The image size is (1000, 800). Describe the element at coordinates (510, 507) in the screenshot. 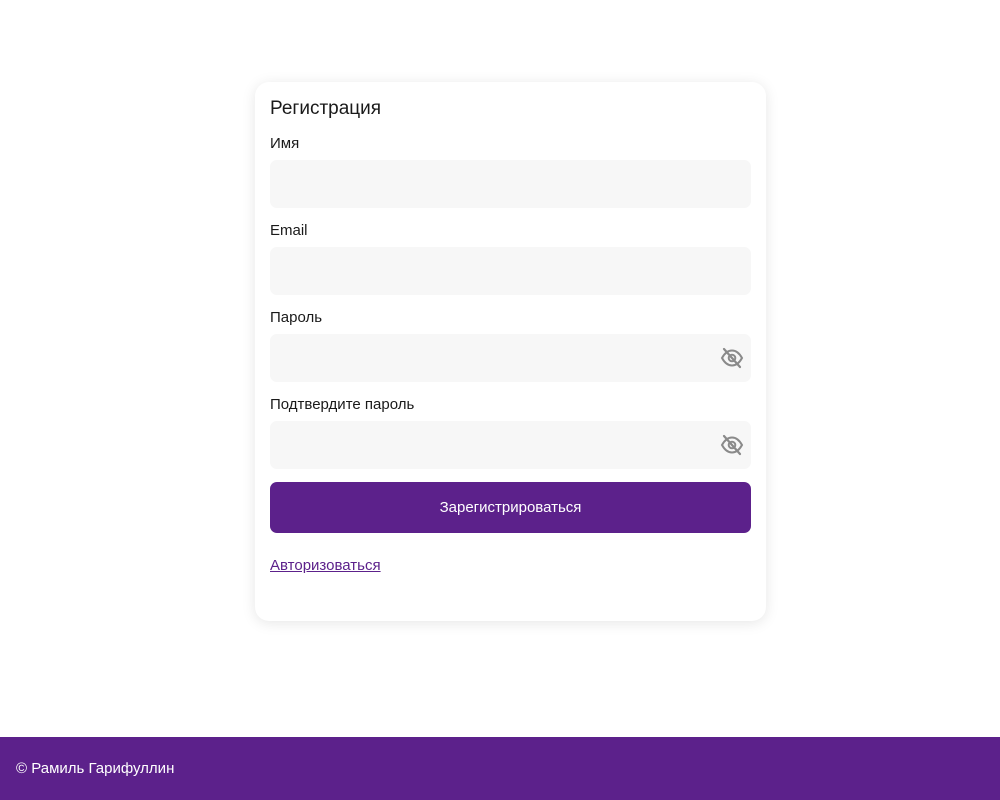

I see `register-button: Зарегистрироваться` at that location.